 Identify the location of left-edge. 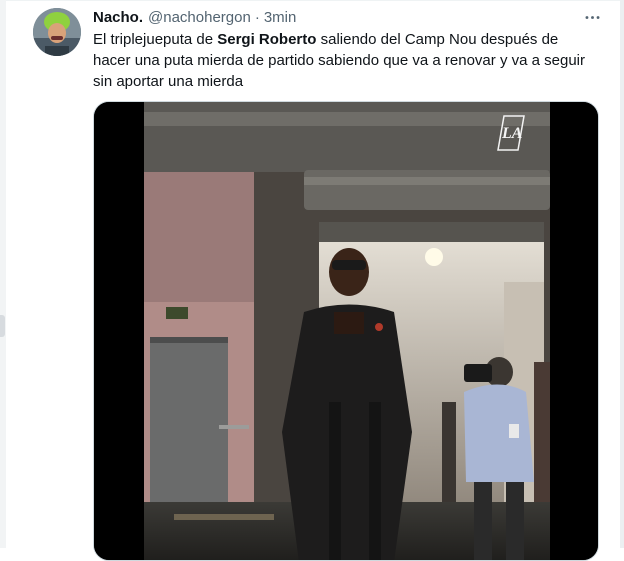
(3, 274).